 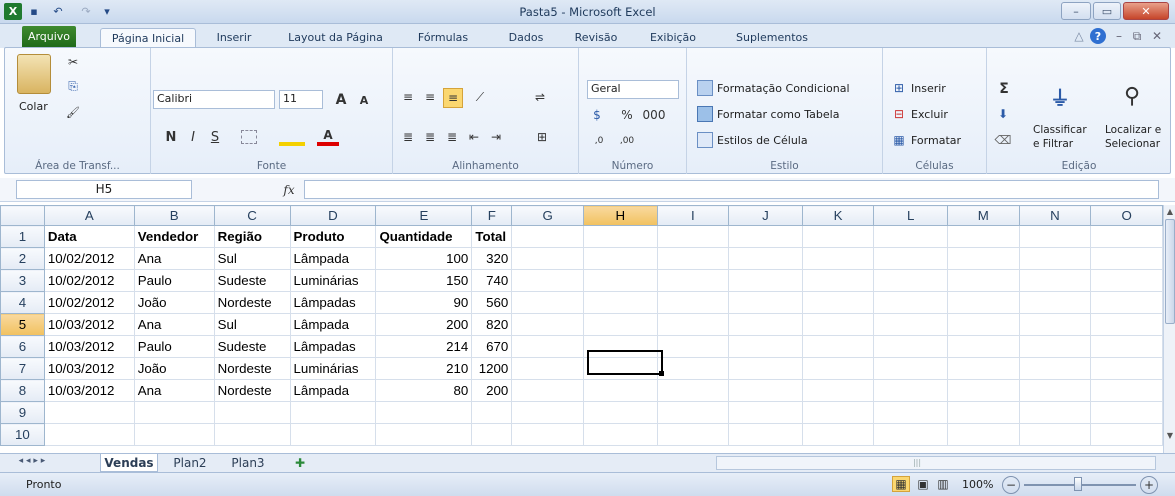 I want to click on column-header: M, so click(x=983, y=215).